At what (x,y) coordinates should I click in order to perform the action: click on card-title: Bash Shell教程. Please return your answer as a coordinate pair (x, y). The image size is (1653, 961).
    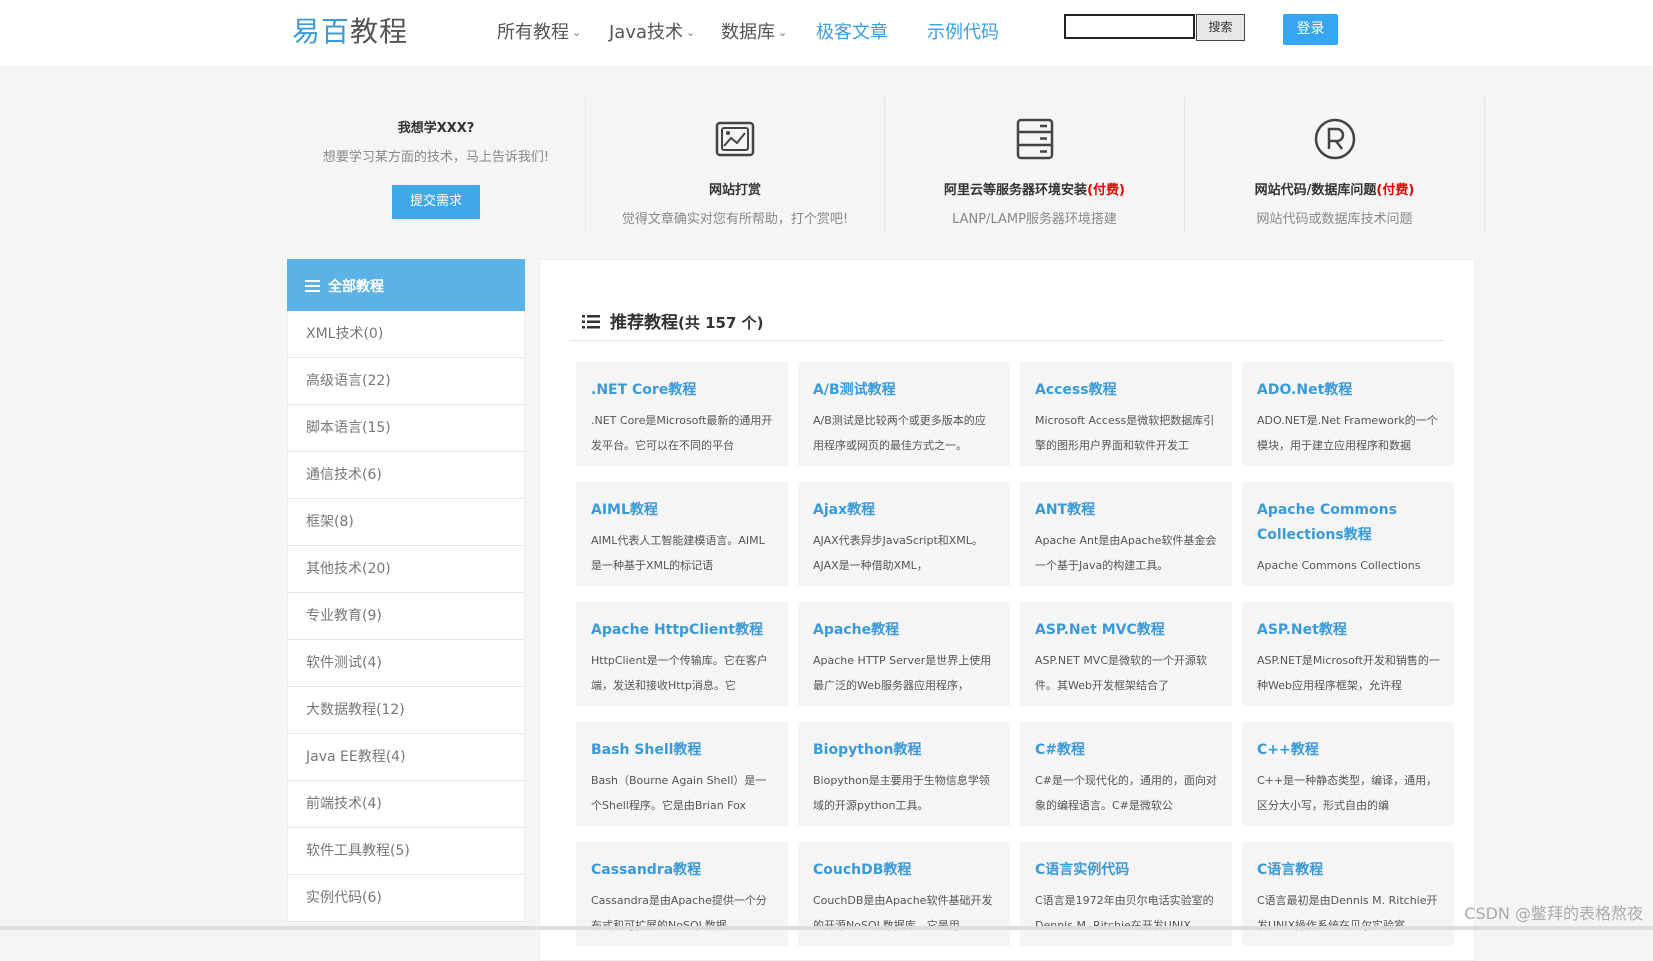
    Looking at the image, I should click on (646, 750).